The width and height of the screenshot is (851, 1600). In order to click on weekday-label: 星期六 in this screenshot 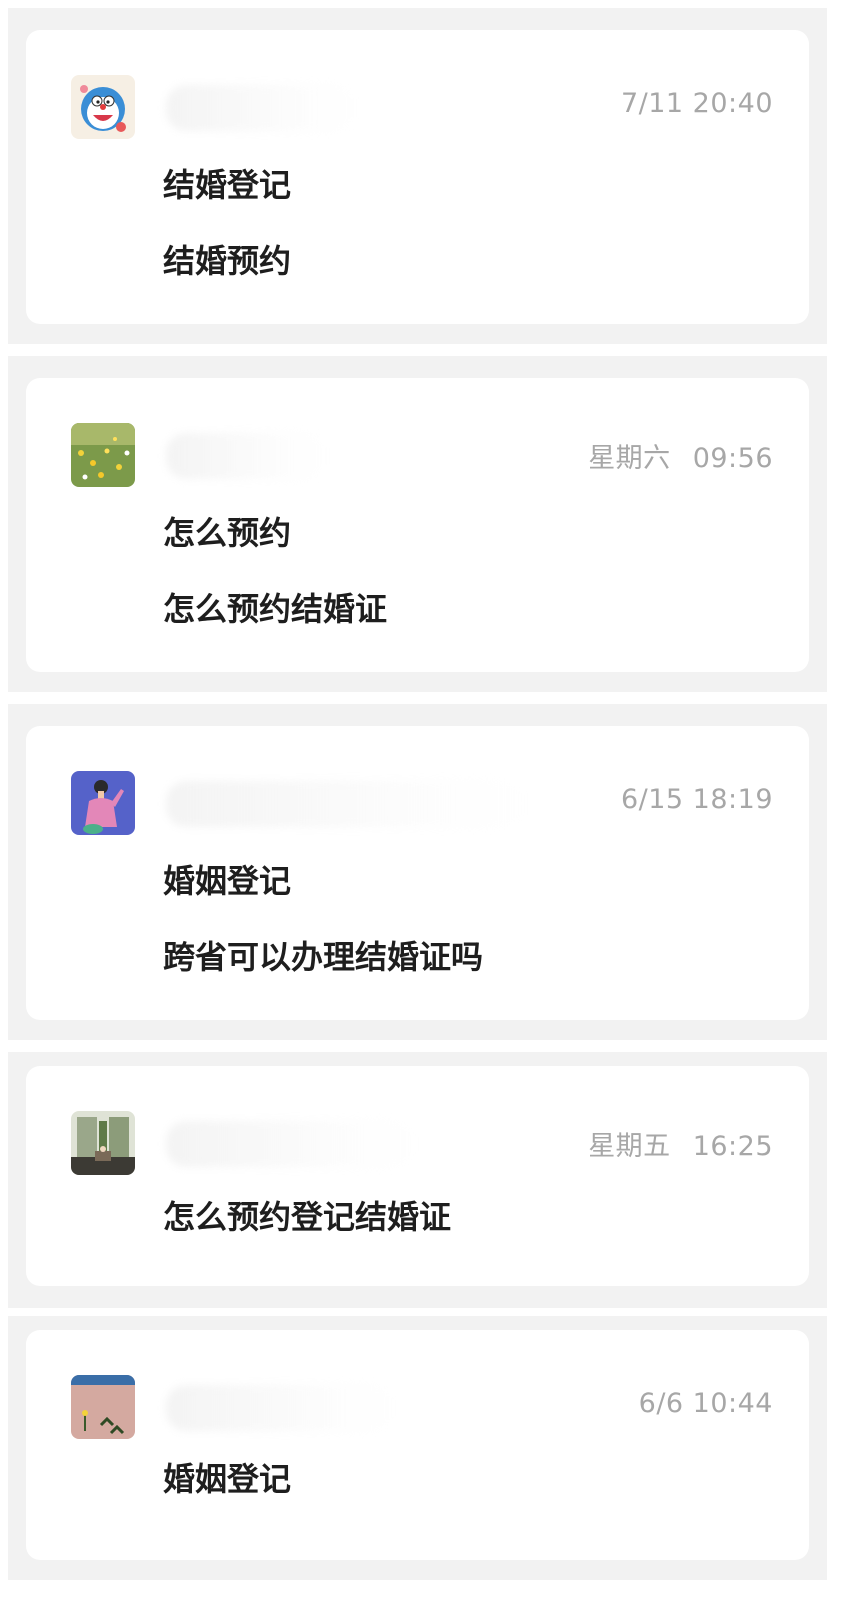, I will do `click(629, 458)`.